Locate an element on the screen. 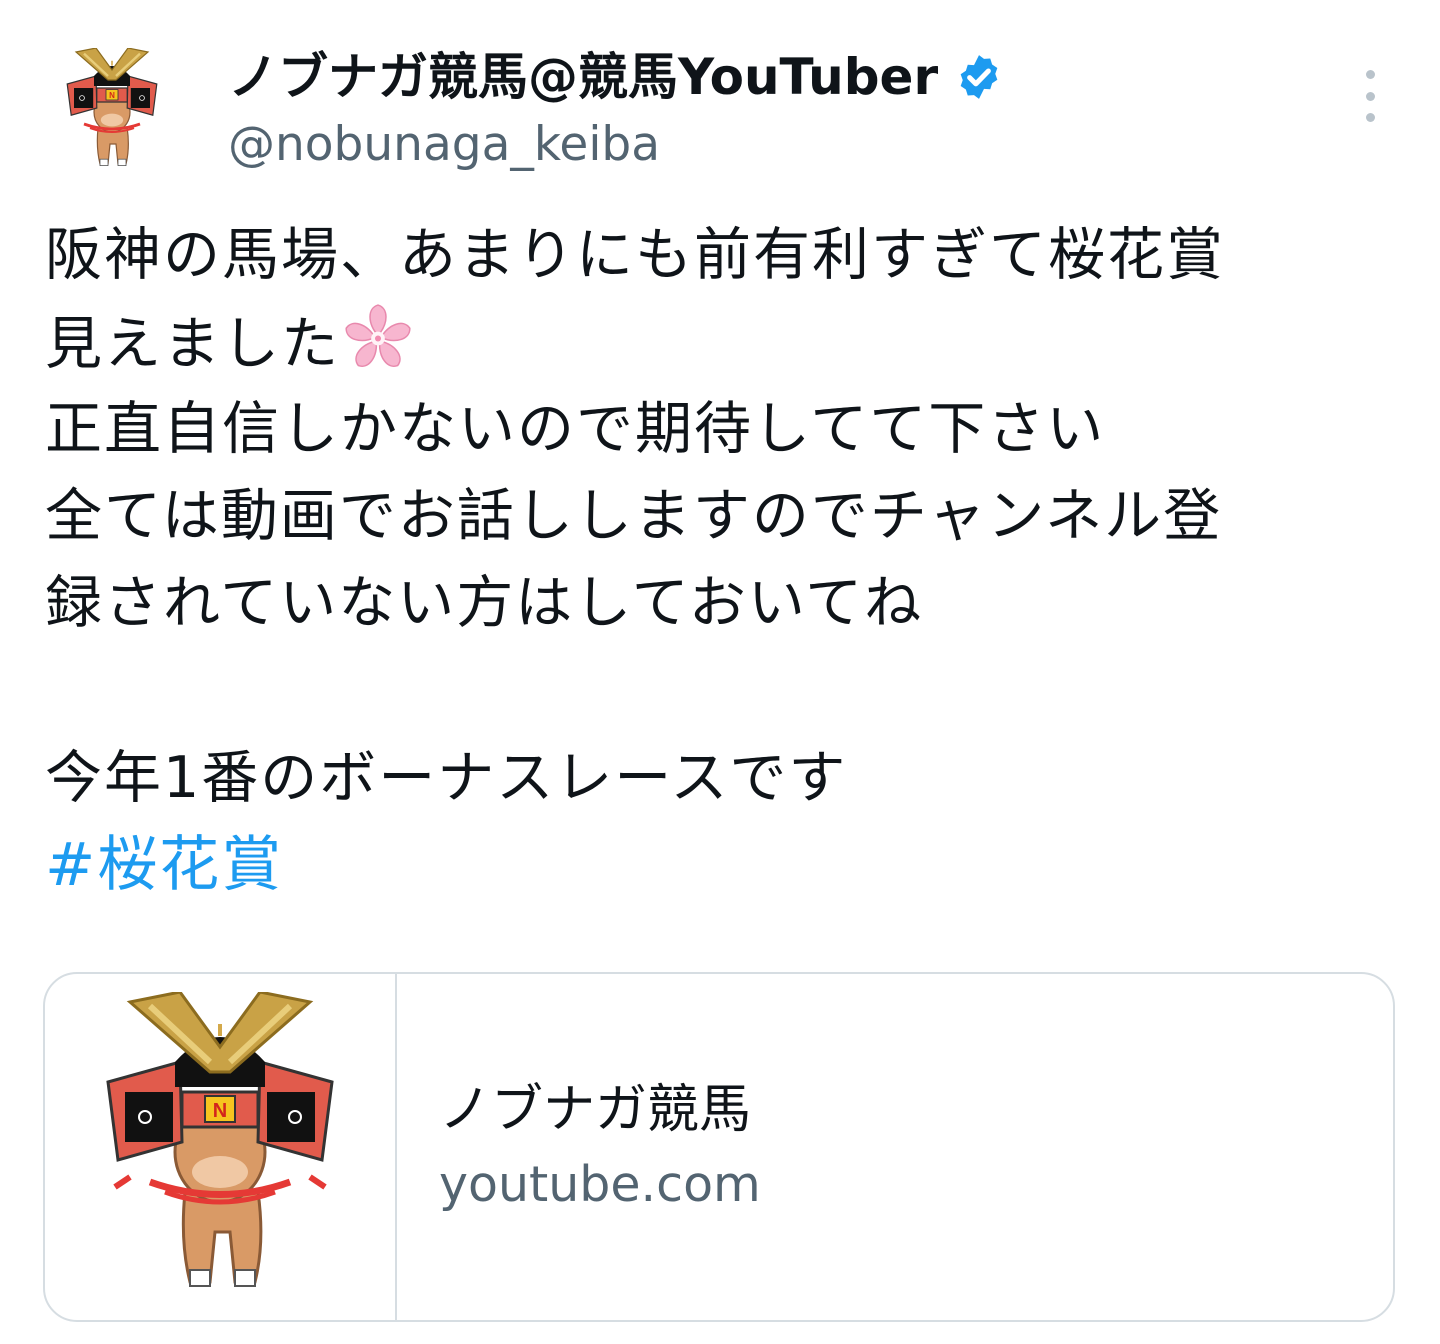 The height and width of the screenshot is (1344, 1440). author-display-name-row: ノブナガ競馬@競馬YouTuber is located at coordinates (616, 77).